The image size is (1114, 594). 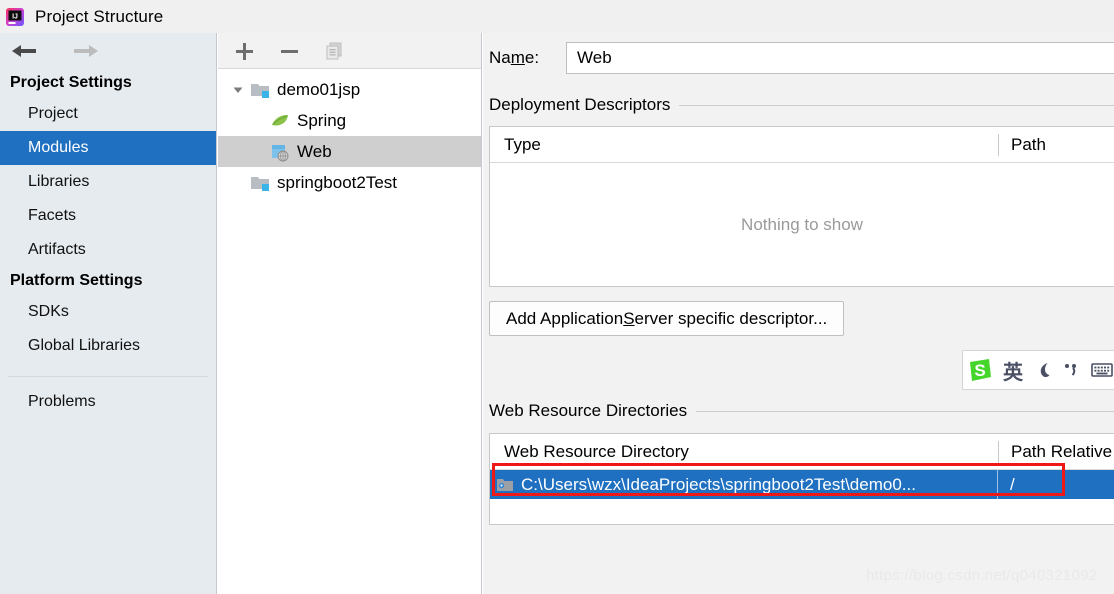 I want to click on copy-button, so click(x=334, y=51).